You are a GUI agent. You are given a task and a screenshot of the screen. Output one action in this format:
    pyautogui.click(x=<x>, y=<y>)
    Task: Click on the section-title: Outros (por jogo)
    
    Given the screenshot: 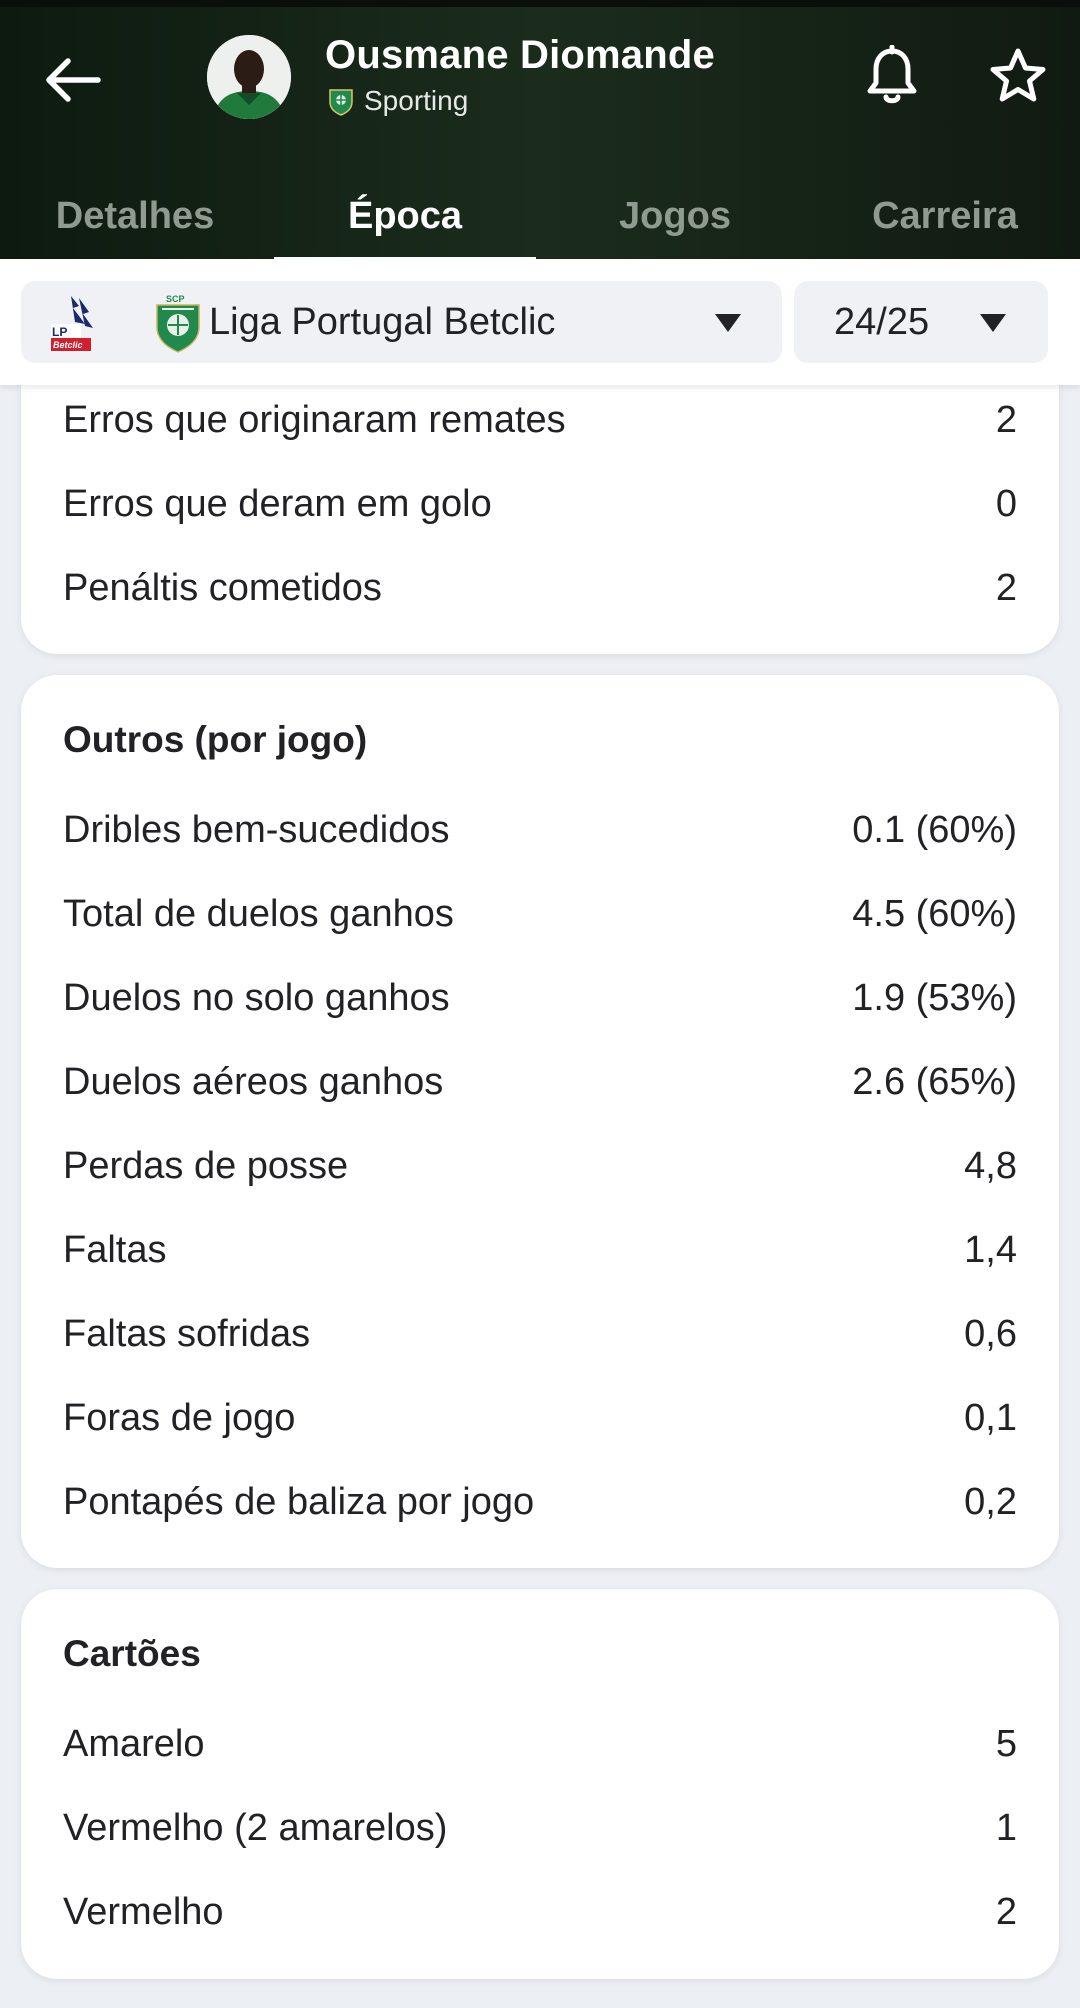 What is the action you would take?
    pyautogui.click(x=215, y=739)
    